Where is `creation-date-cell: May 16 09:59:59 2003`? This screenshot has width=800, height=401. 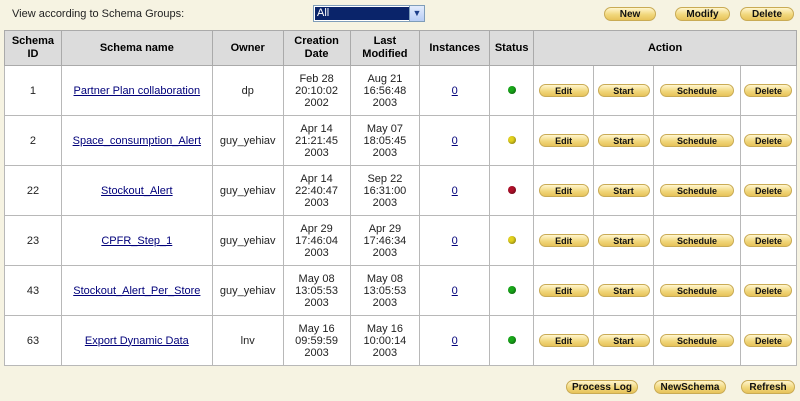
creation-date-cell: May 16 09:59:59 2003 is located at coordinates (316, 340).